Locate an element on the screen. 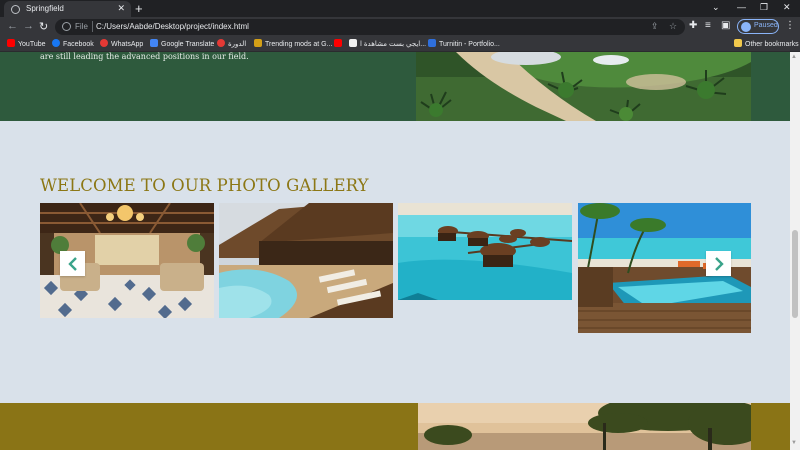 This screenshot has height=450, width=800. tab-springfield: Springfield ✕ is located at coordinates (67, 9).